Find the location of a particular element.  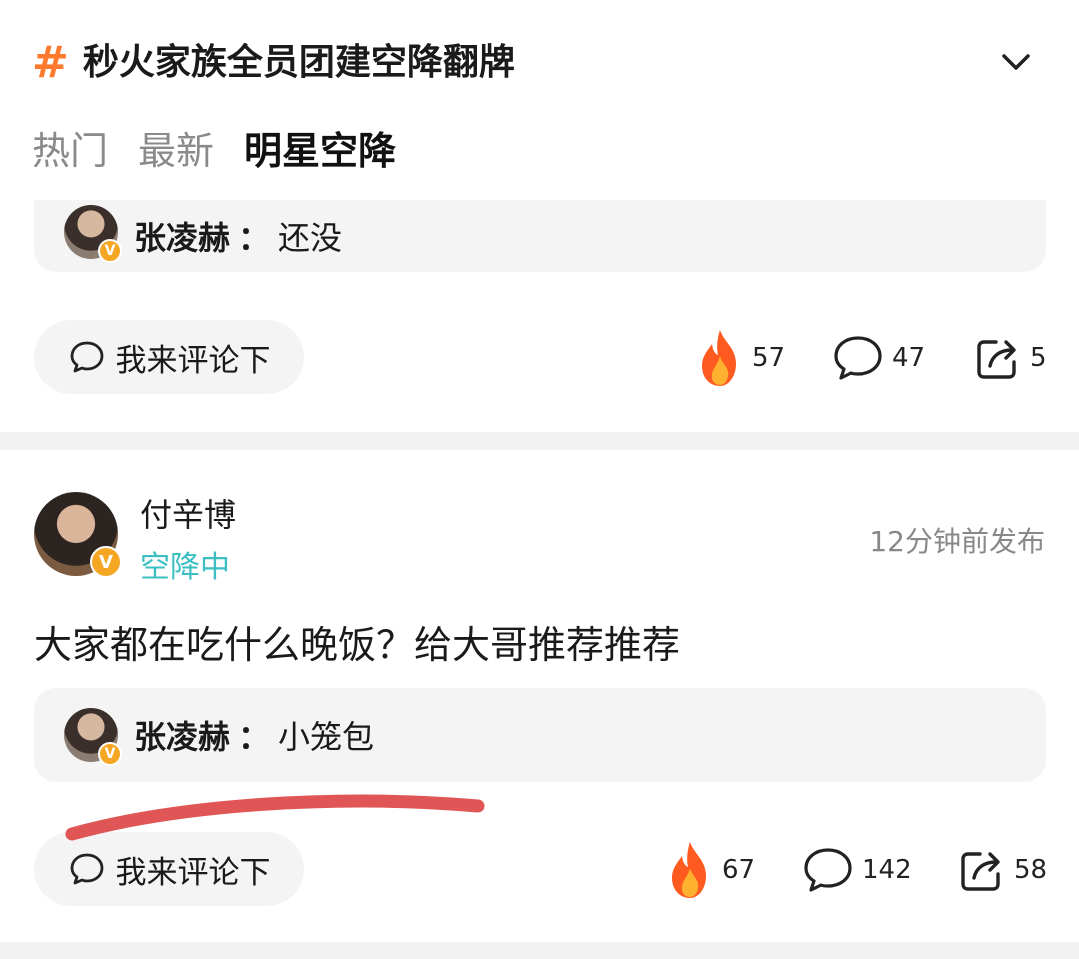

post-time: 12分钟前发布 is located at coordinates (957, 541).